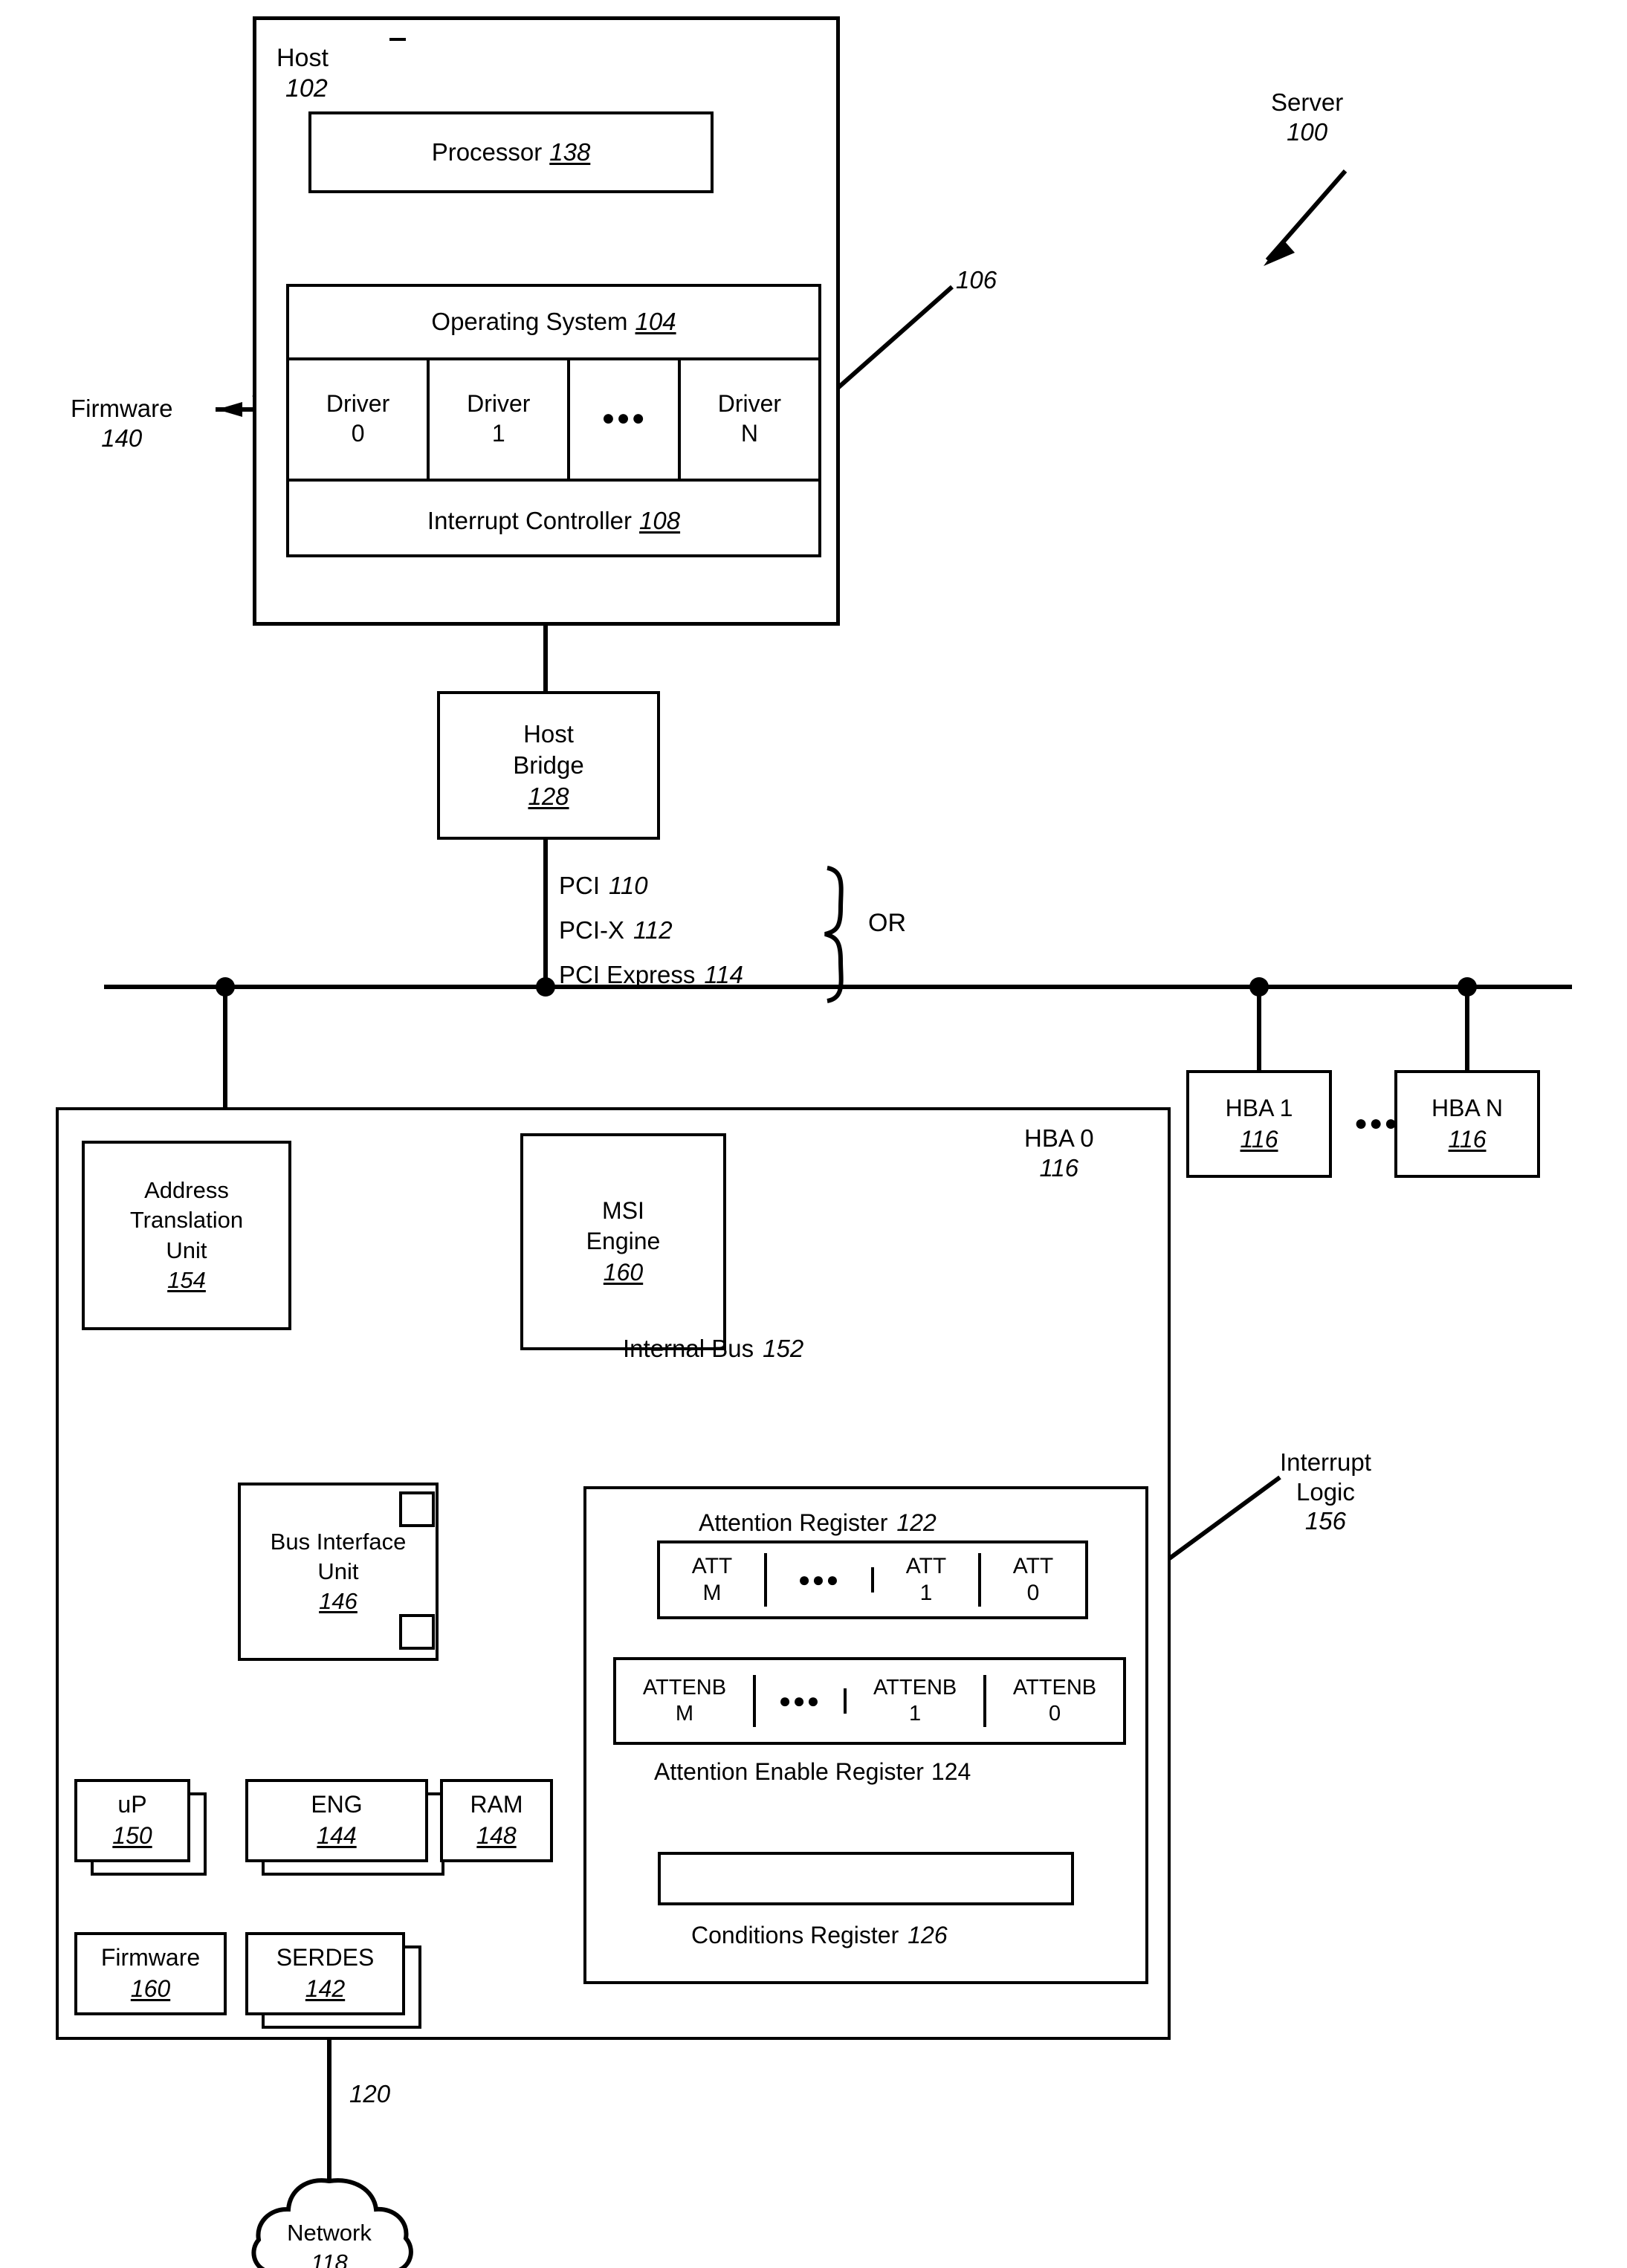 This screenshot has height=2268, width=1627. I want to click on att-1-line1: ATT, so click(926, 1566).